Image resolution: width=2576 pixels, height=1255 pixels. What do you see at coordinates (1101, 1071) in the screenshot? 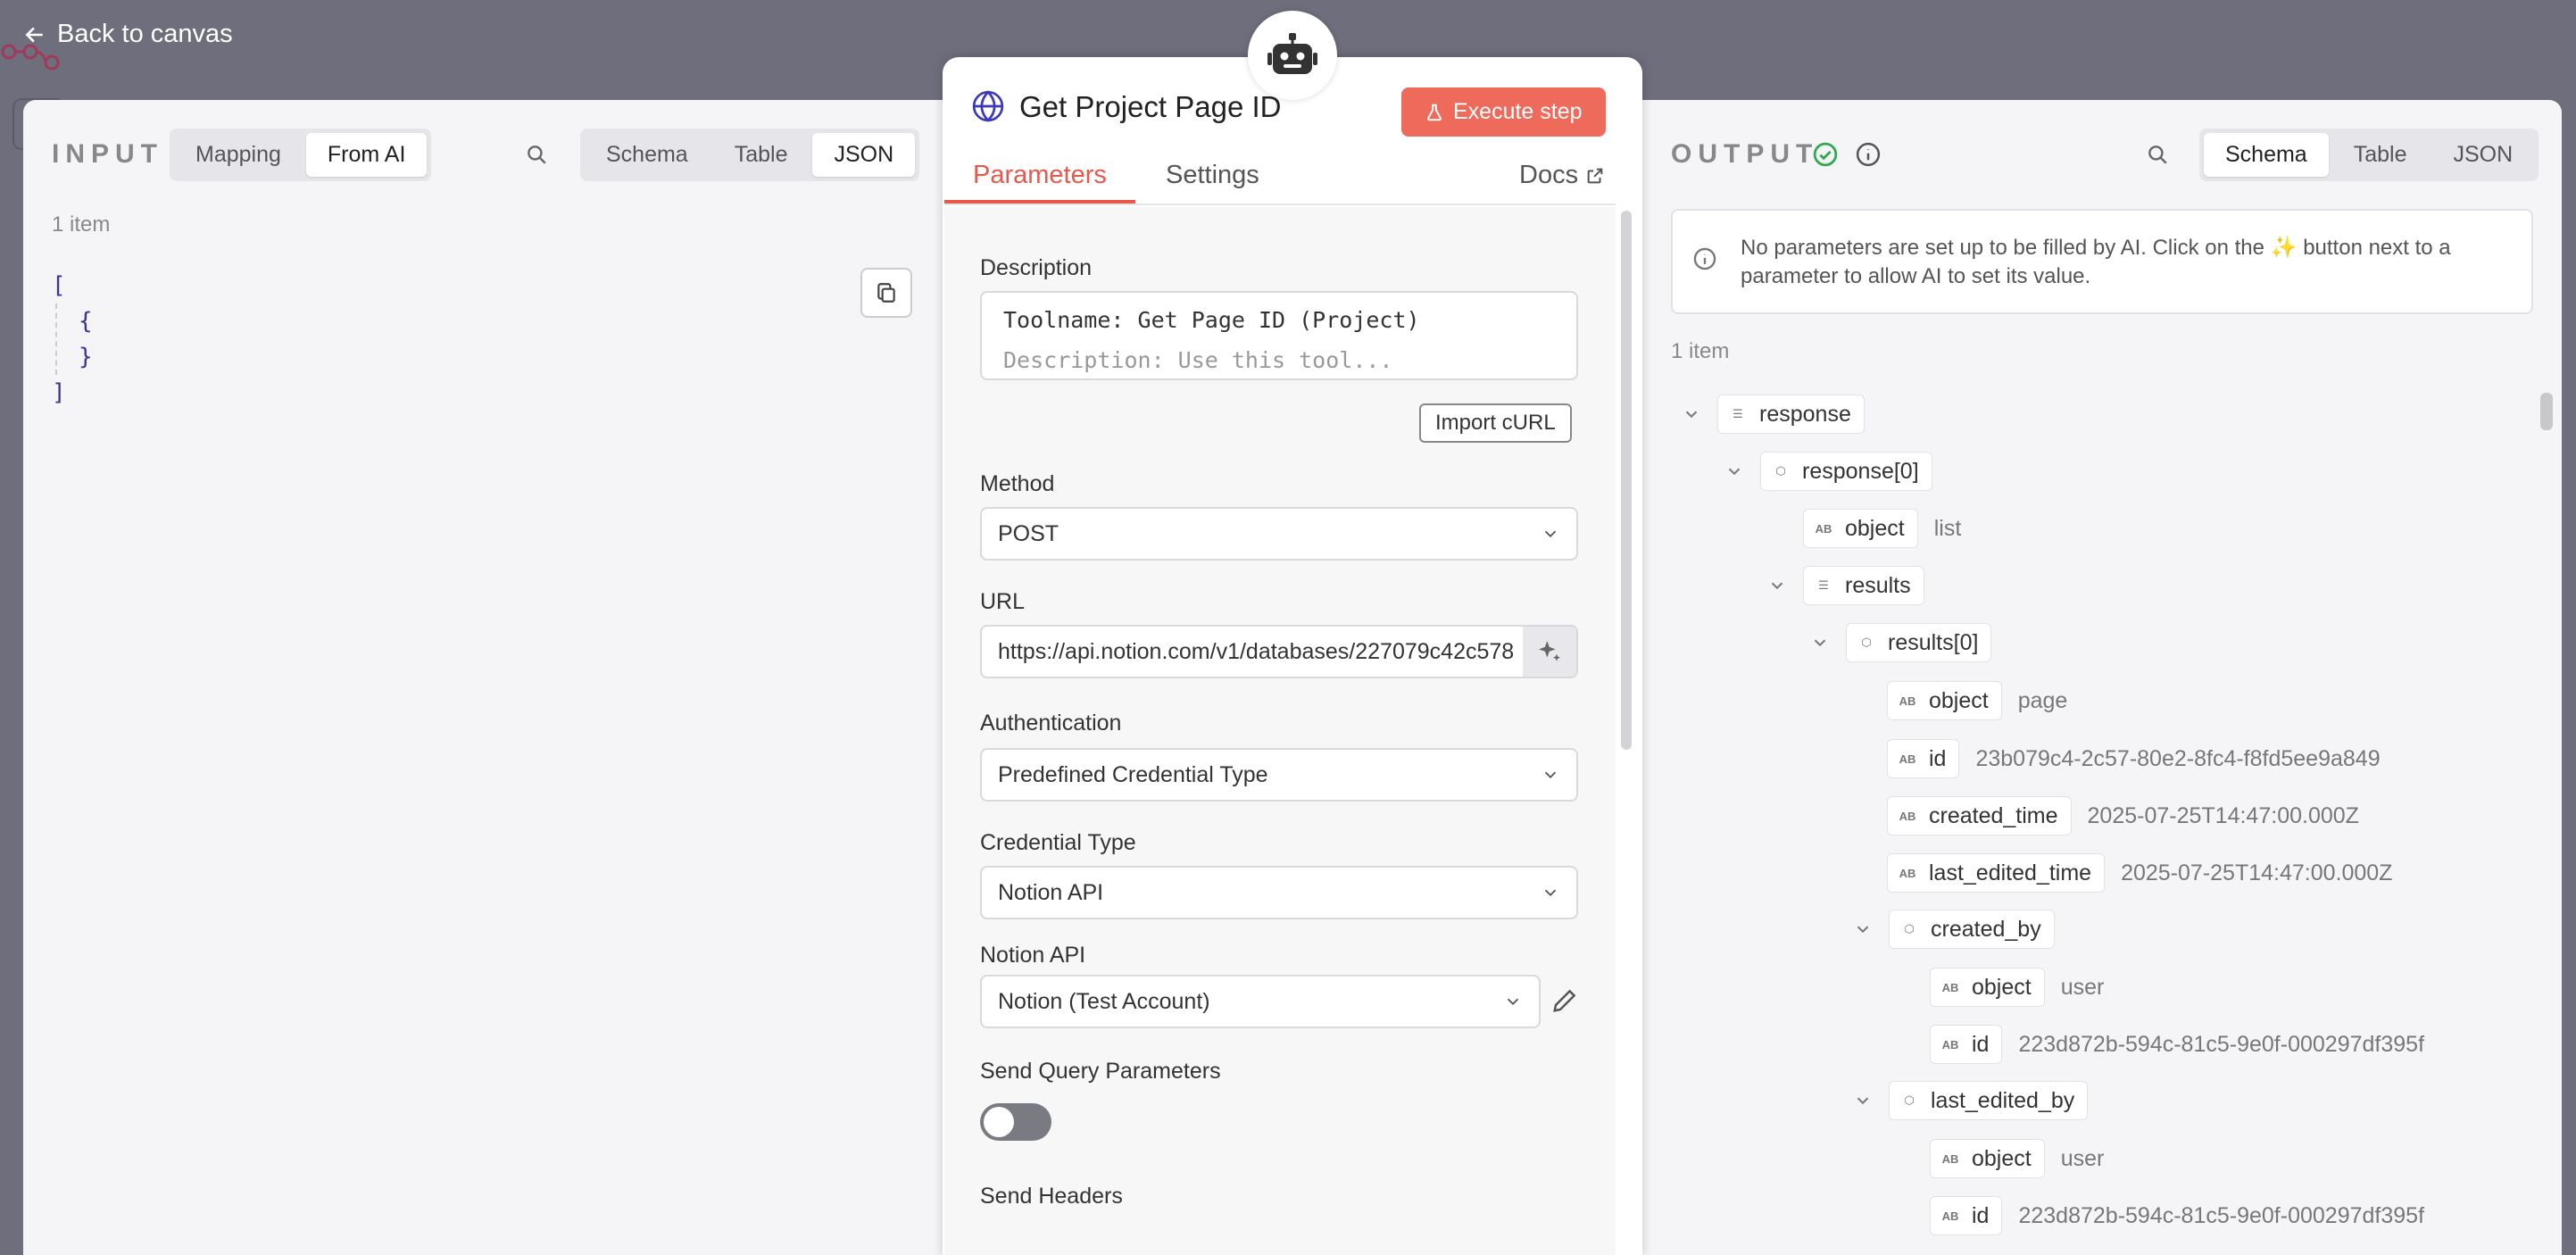
I see `send-query-label: Send Query Parameters` at bounding box center [1101, 1071].